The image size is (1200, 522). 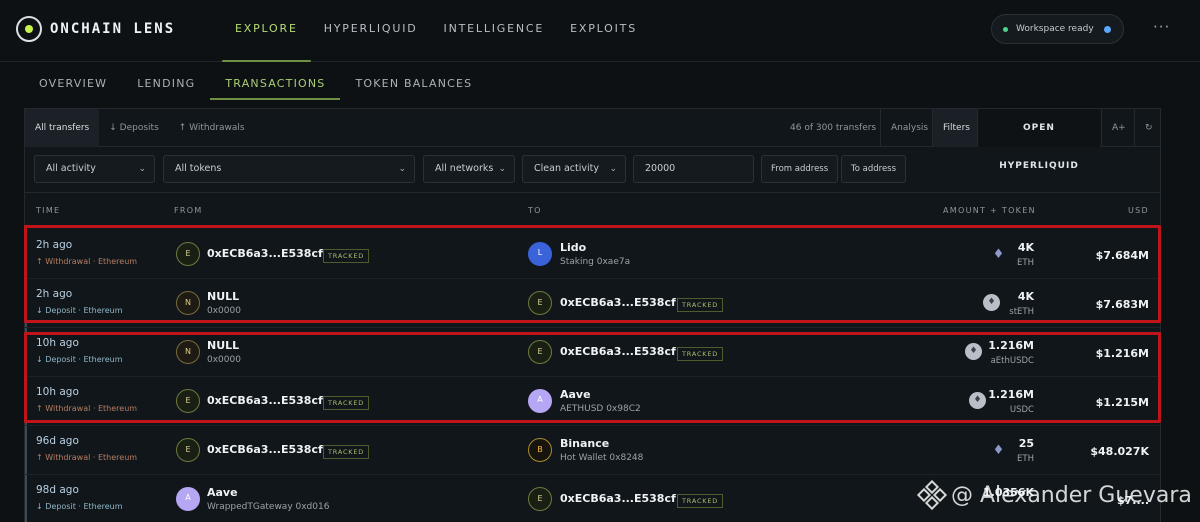 What do you see at coordinates (1138, 210) in the screenshot?
I see `col-usd: USD` at bounding box center [1138, 210].